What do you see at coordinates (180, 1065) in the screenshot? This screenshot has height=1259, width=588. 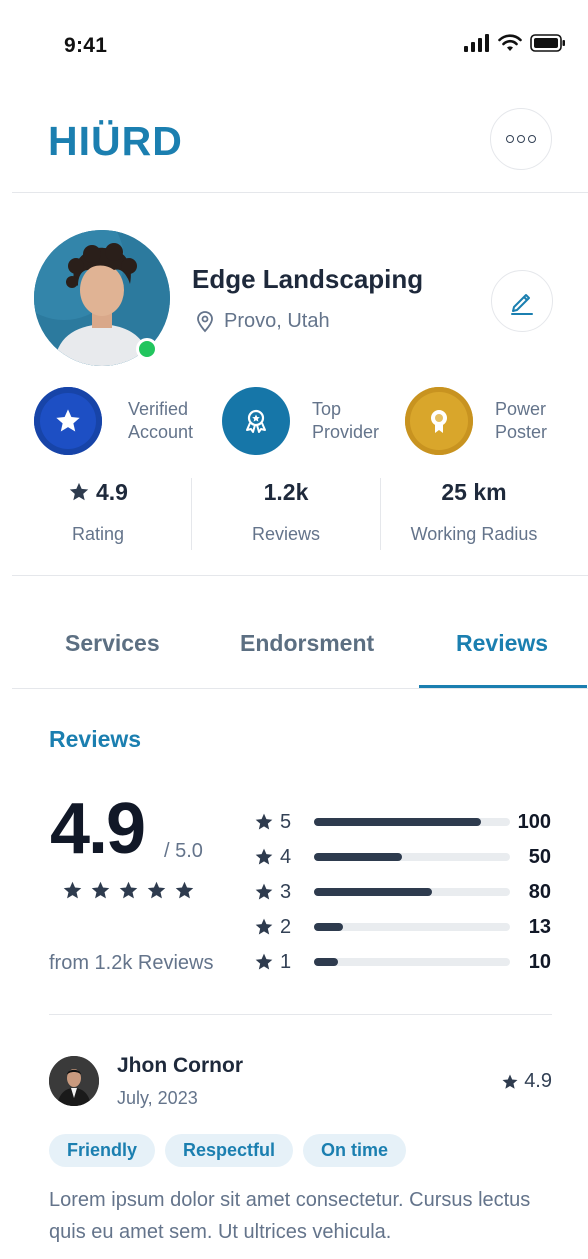 I see `reviewer-name: Jhon Cornor` at bounding box center [180, 1065].